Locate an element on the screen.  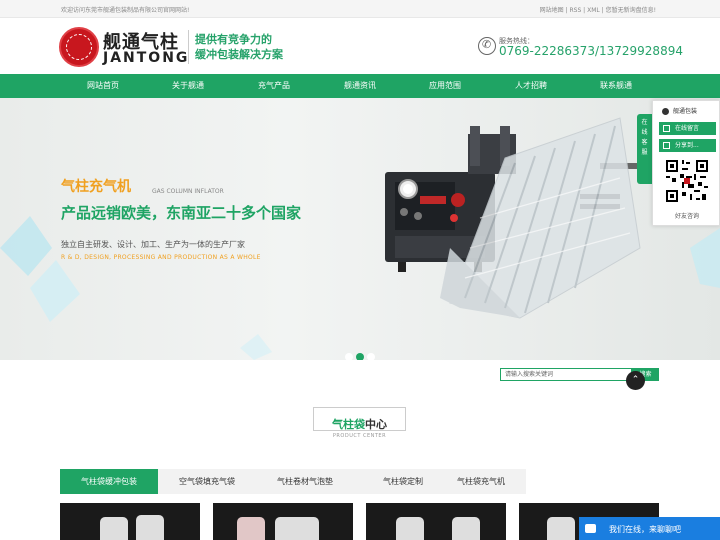
chat-label: 我们在线，来聊聊吧 is located at coordinates (645, 529).